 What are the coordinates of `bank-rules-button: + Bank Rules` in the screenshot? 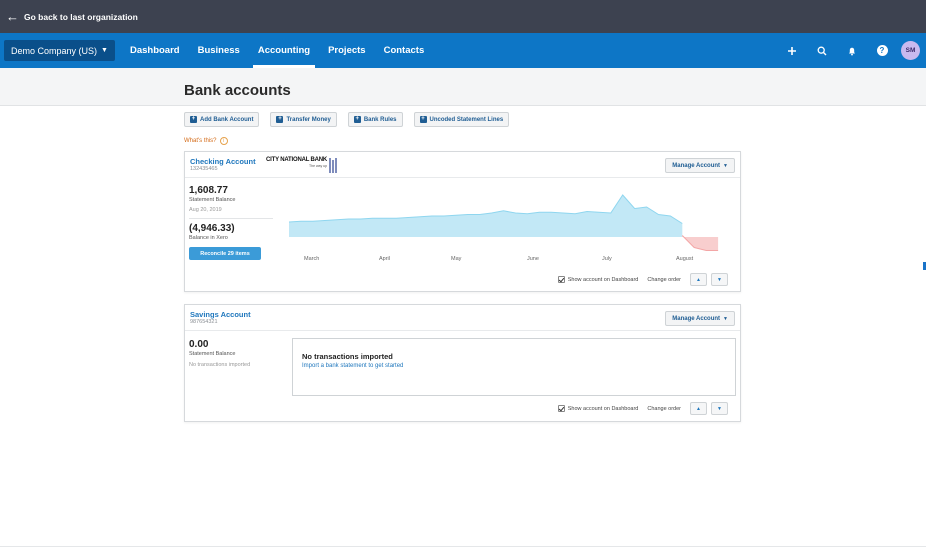 It's located at (375, 119).